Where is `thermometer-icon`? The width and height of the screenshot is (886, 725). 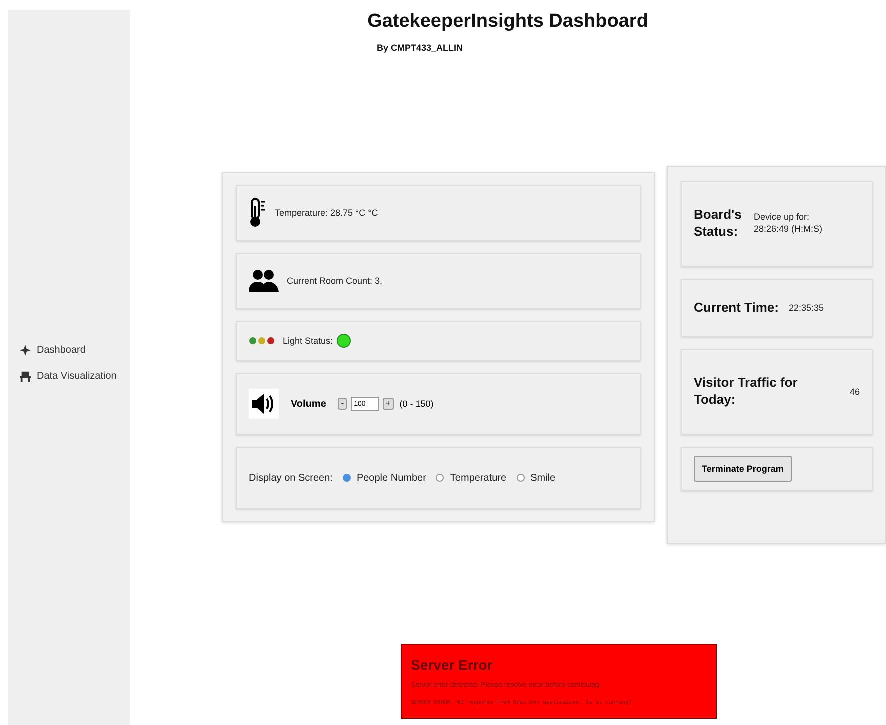 thermometer-icon is located at coordinates (258, 213).